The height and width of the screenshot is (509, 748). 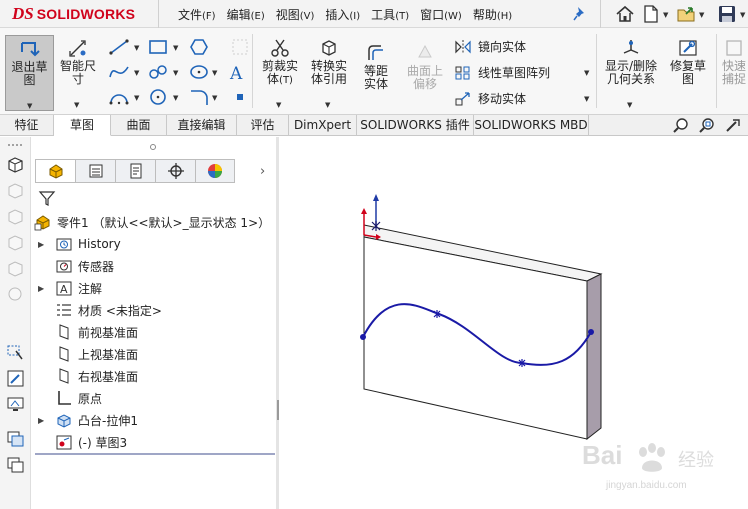 I want to click on spline-tool-icon, so click(x=119, y=72).